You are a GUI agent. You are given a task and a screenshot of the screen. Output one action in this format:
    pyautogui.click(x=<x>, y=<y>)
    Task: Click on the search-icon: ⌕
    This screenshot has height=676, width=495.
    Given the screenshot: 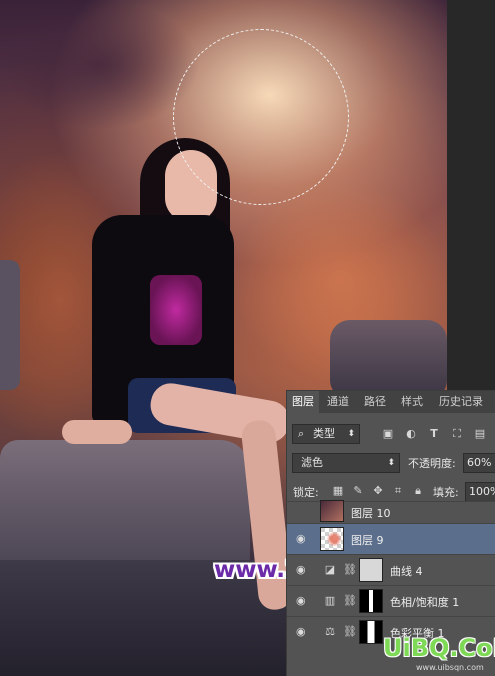 What is the action you would take?
    pyautogui.click(x=301, y=433)
    